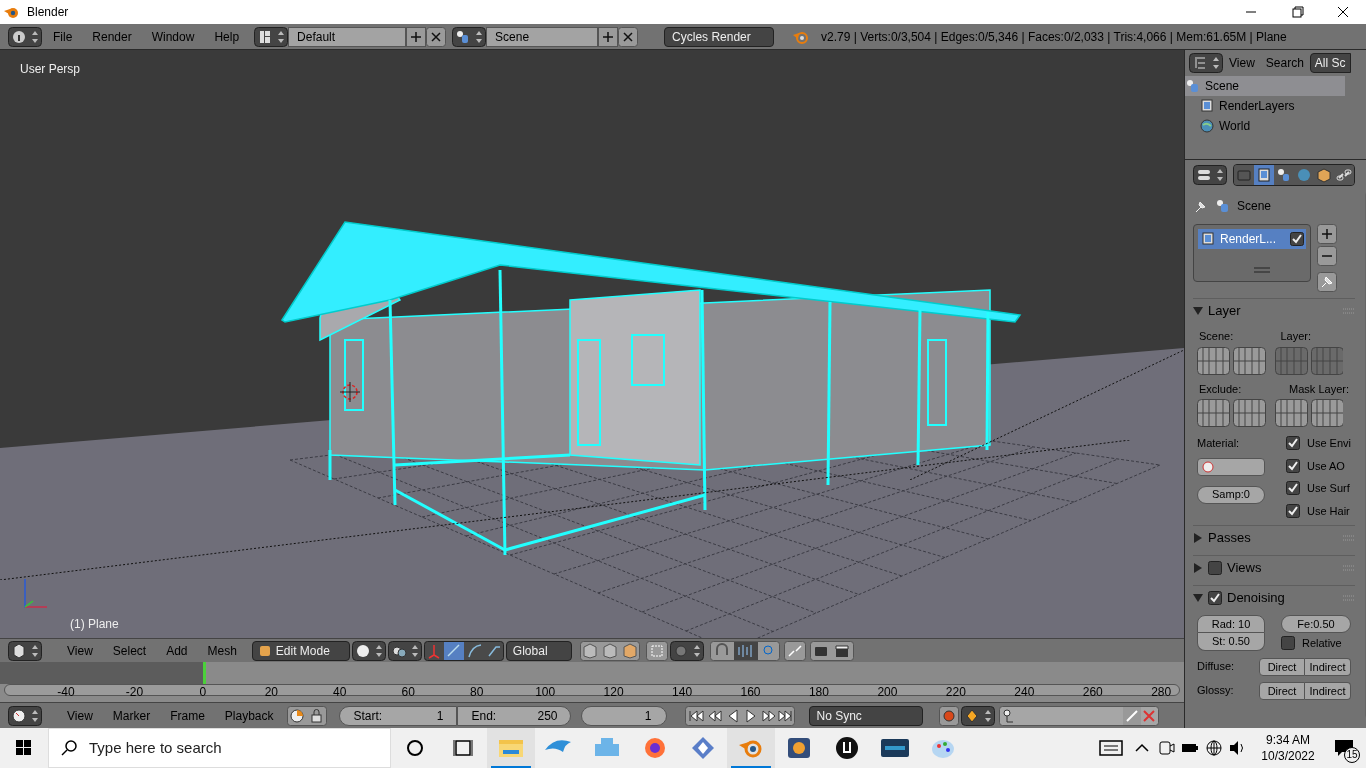 The image size is (1366, 768). Describe the element at coordinates (129, 650) in the screenshot. I see `menu-item: Select` at that location.